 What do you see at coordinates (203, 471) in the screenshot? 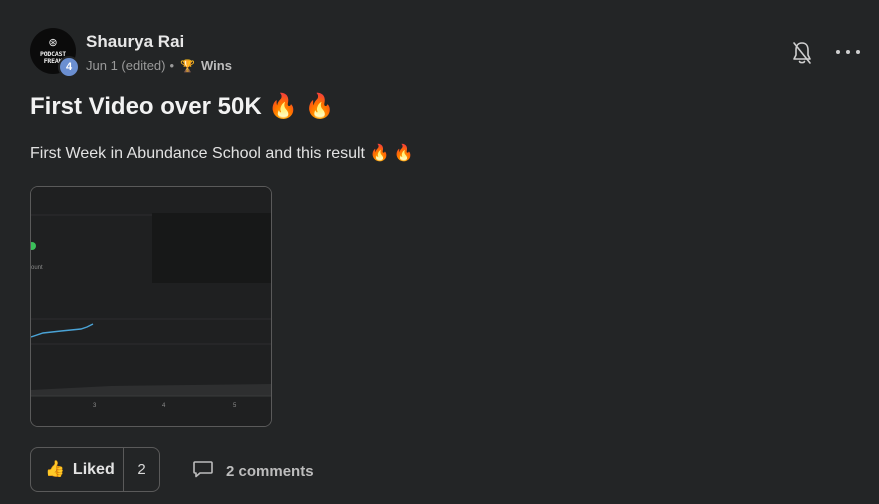
I see `comment-icon` at bounding box center [203, 471].